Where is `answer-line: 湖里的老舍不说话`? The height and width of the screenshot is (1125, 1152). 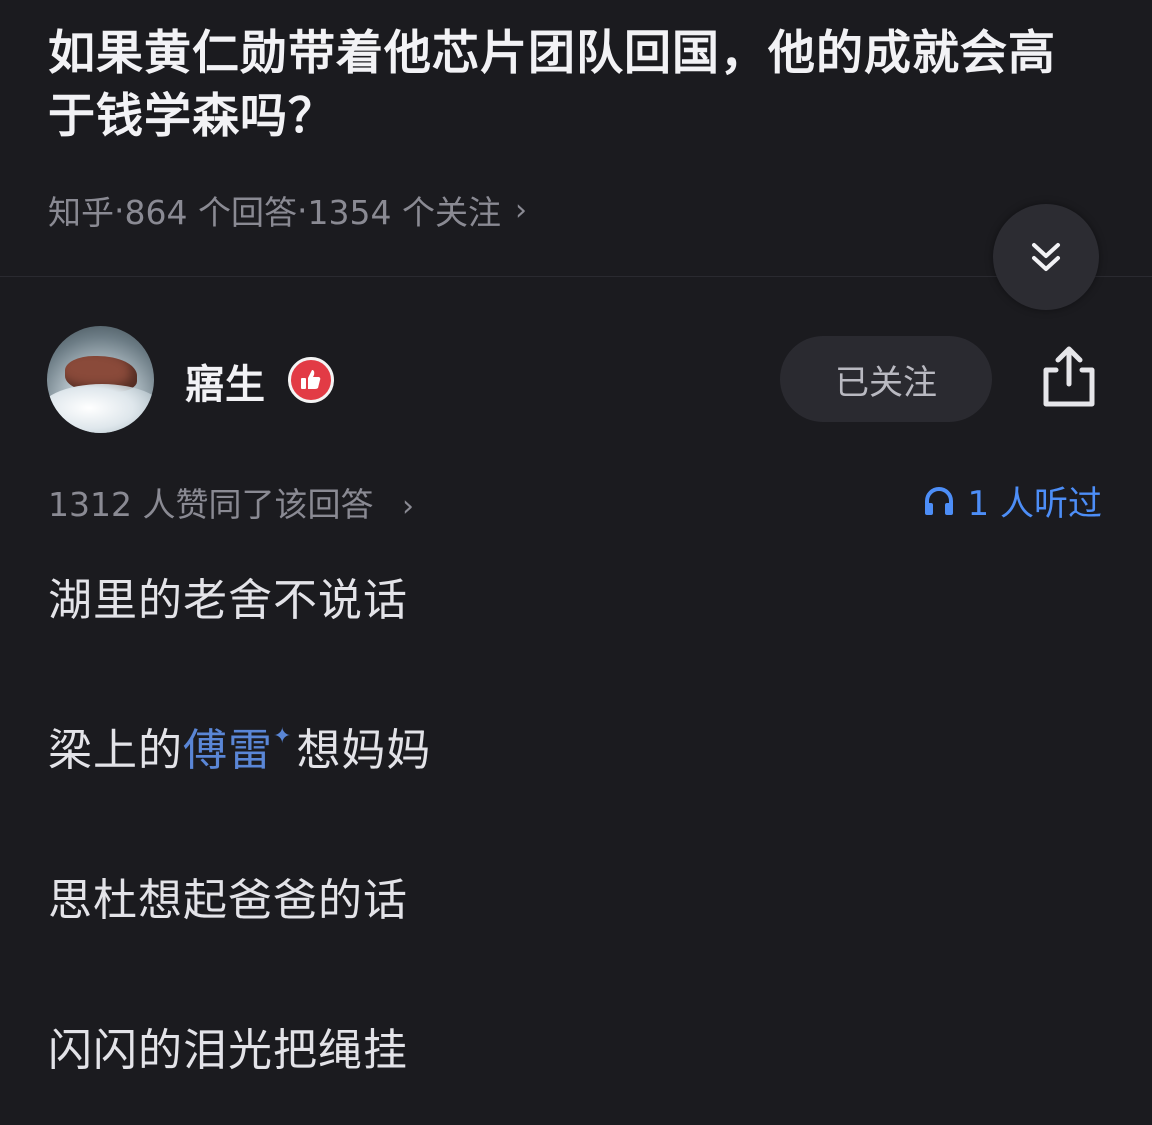
answer-line: 湖里的老舍不说话 is located at coordinates (228, 600).